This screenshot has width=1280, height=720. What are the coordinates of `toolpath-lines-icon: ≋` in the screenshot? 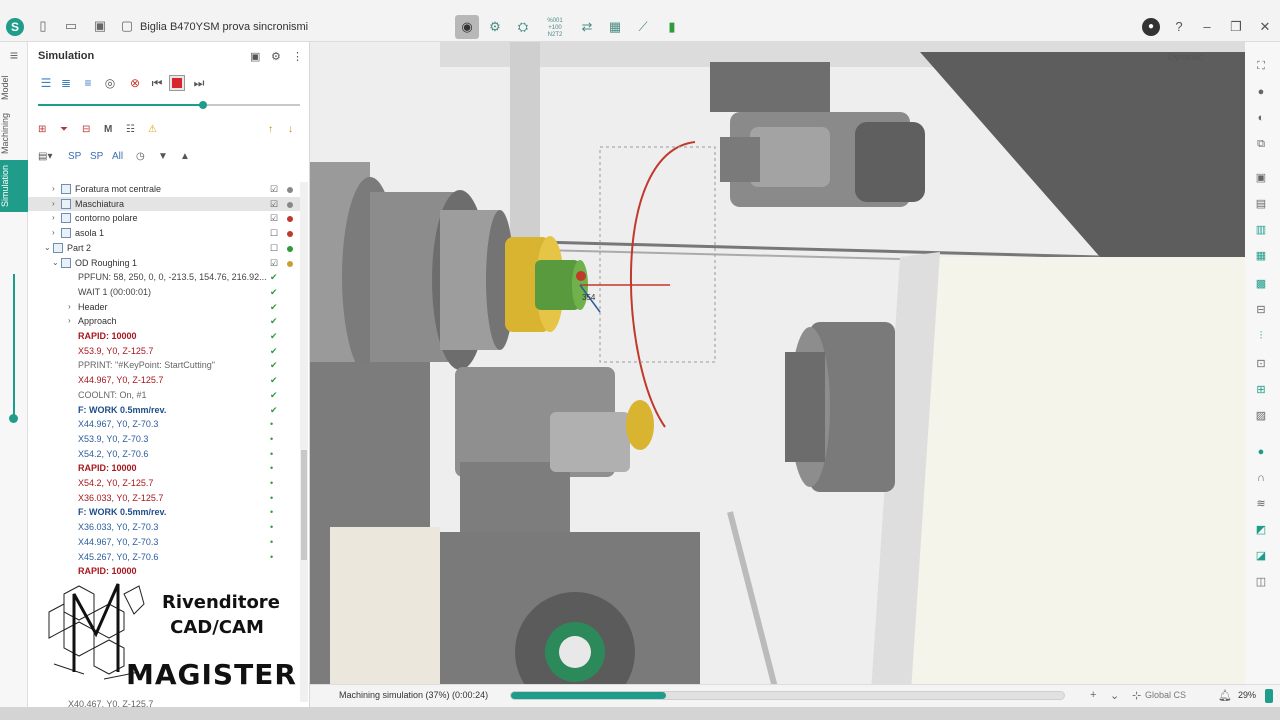 It's located at (1261, 504).